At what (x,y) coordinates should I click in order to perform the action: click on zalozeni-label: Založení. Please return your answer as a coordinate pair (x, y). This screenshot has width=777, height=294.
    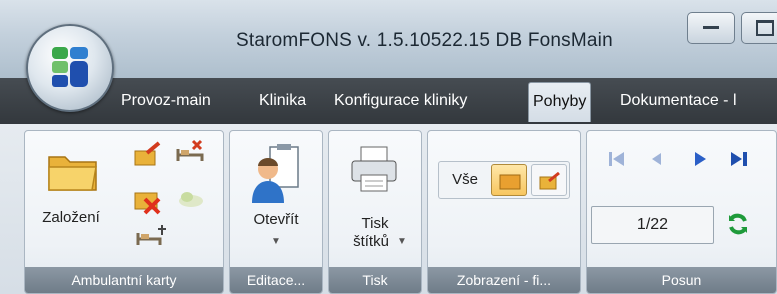
    Looking at the image, I should click on (71, 217).